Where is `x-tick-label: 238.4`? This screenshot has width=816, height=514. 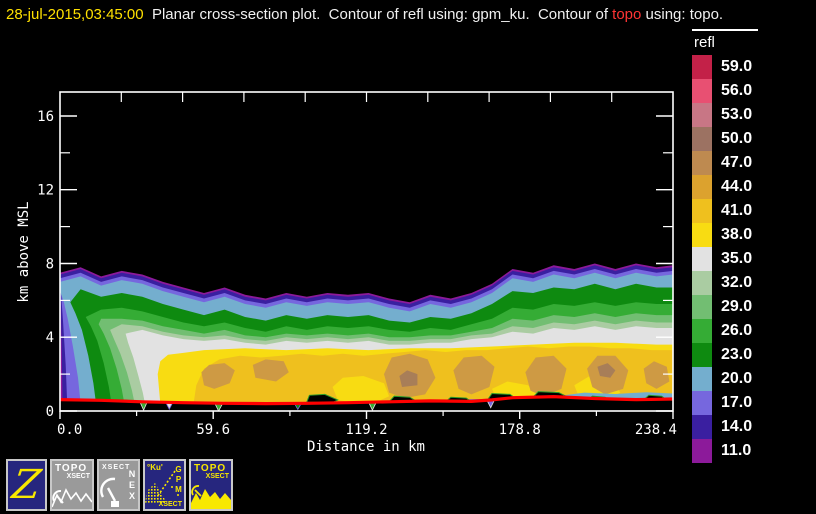 x-tick-label: 238.4 is located at coordinates (656, 430).